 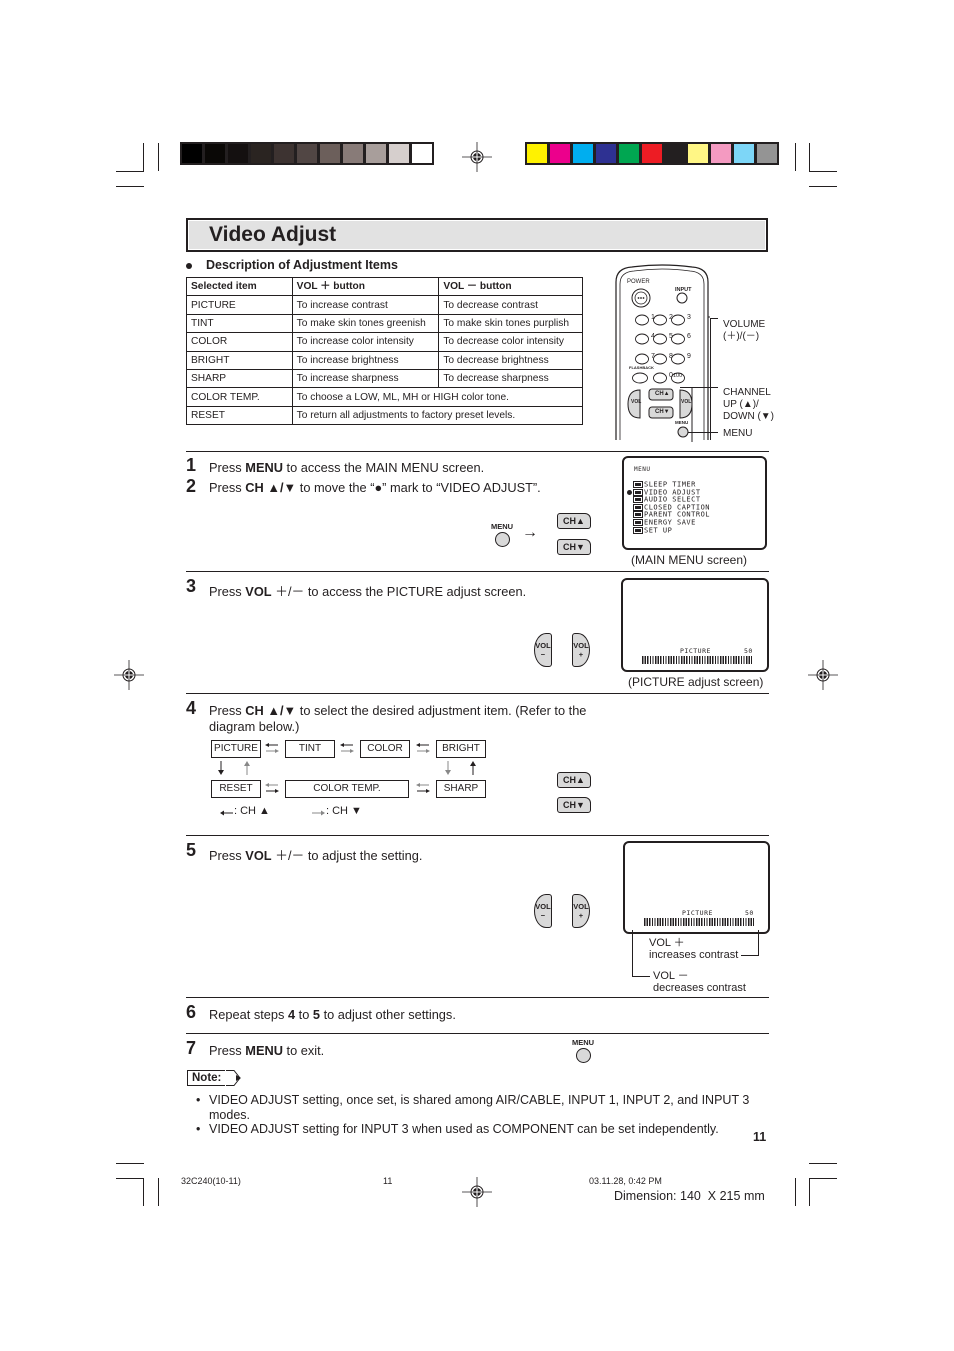 I want to click on step-number: 6, so click(x=191, y=1012).